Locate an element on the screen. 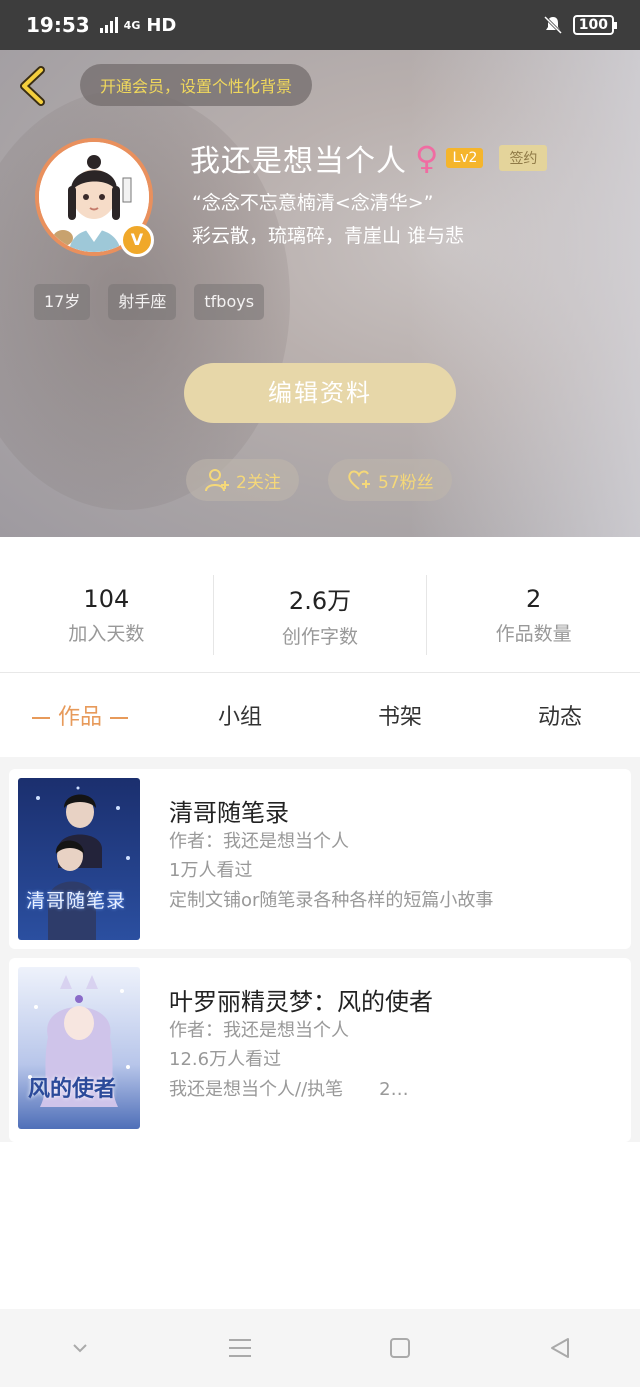  fans-button: 57粉丝 is located at coordinates (390, 480).